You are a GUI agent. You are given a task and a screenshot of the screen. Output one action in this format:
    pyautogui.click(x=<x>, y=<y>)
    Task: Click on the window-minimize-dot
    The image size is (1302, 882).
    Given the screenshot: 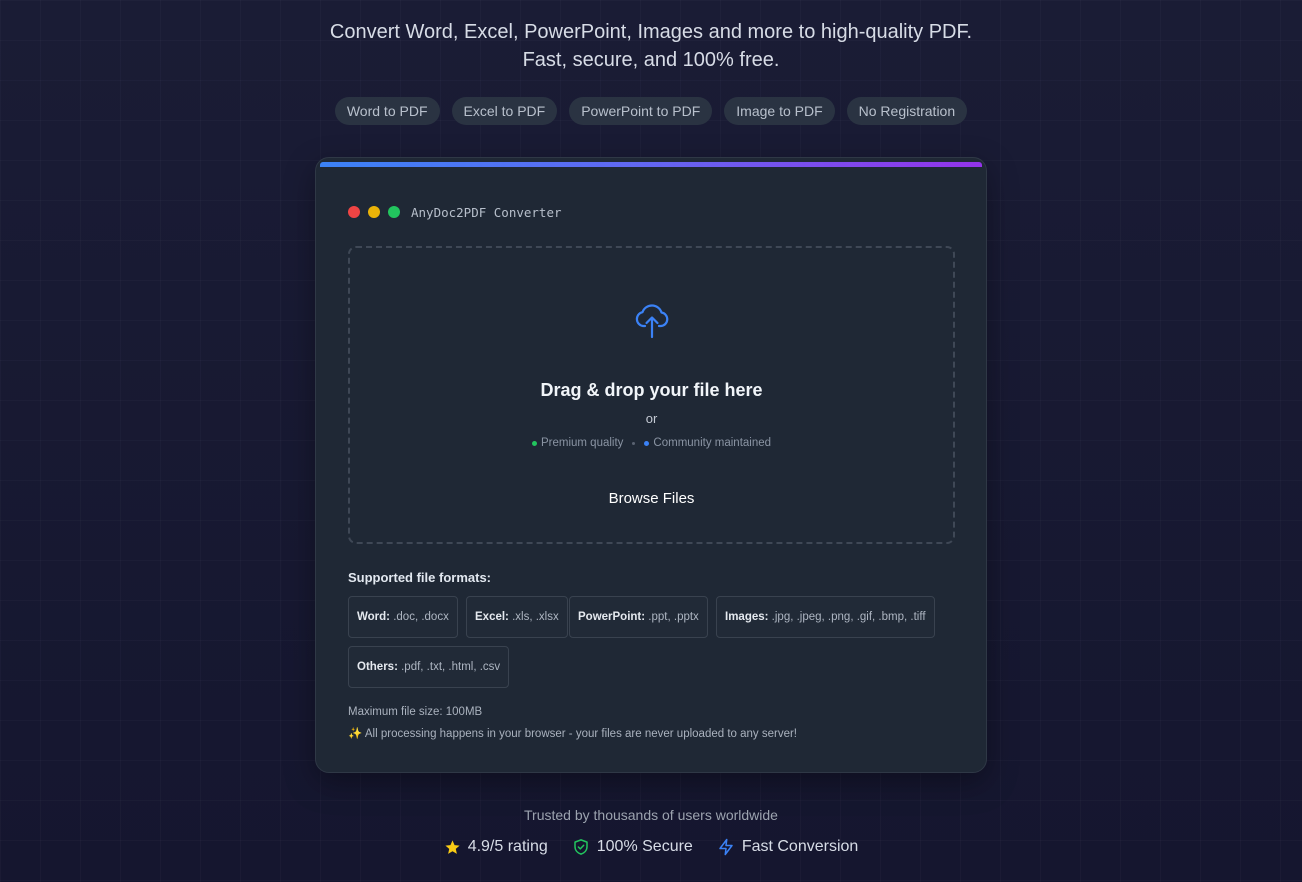 What is the action you would take?
    pyautogui.click(x=374, y=212)
    